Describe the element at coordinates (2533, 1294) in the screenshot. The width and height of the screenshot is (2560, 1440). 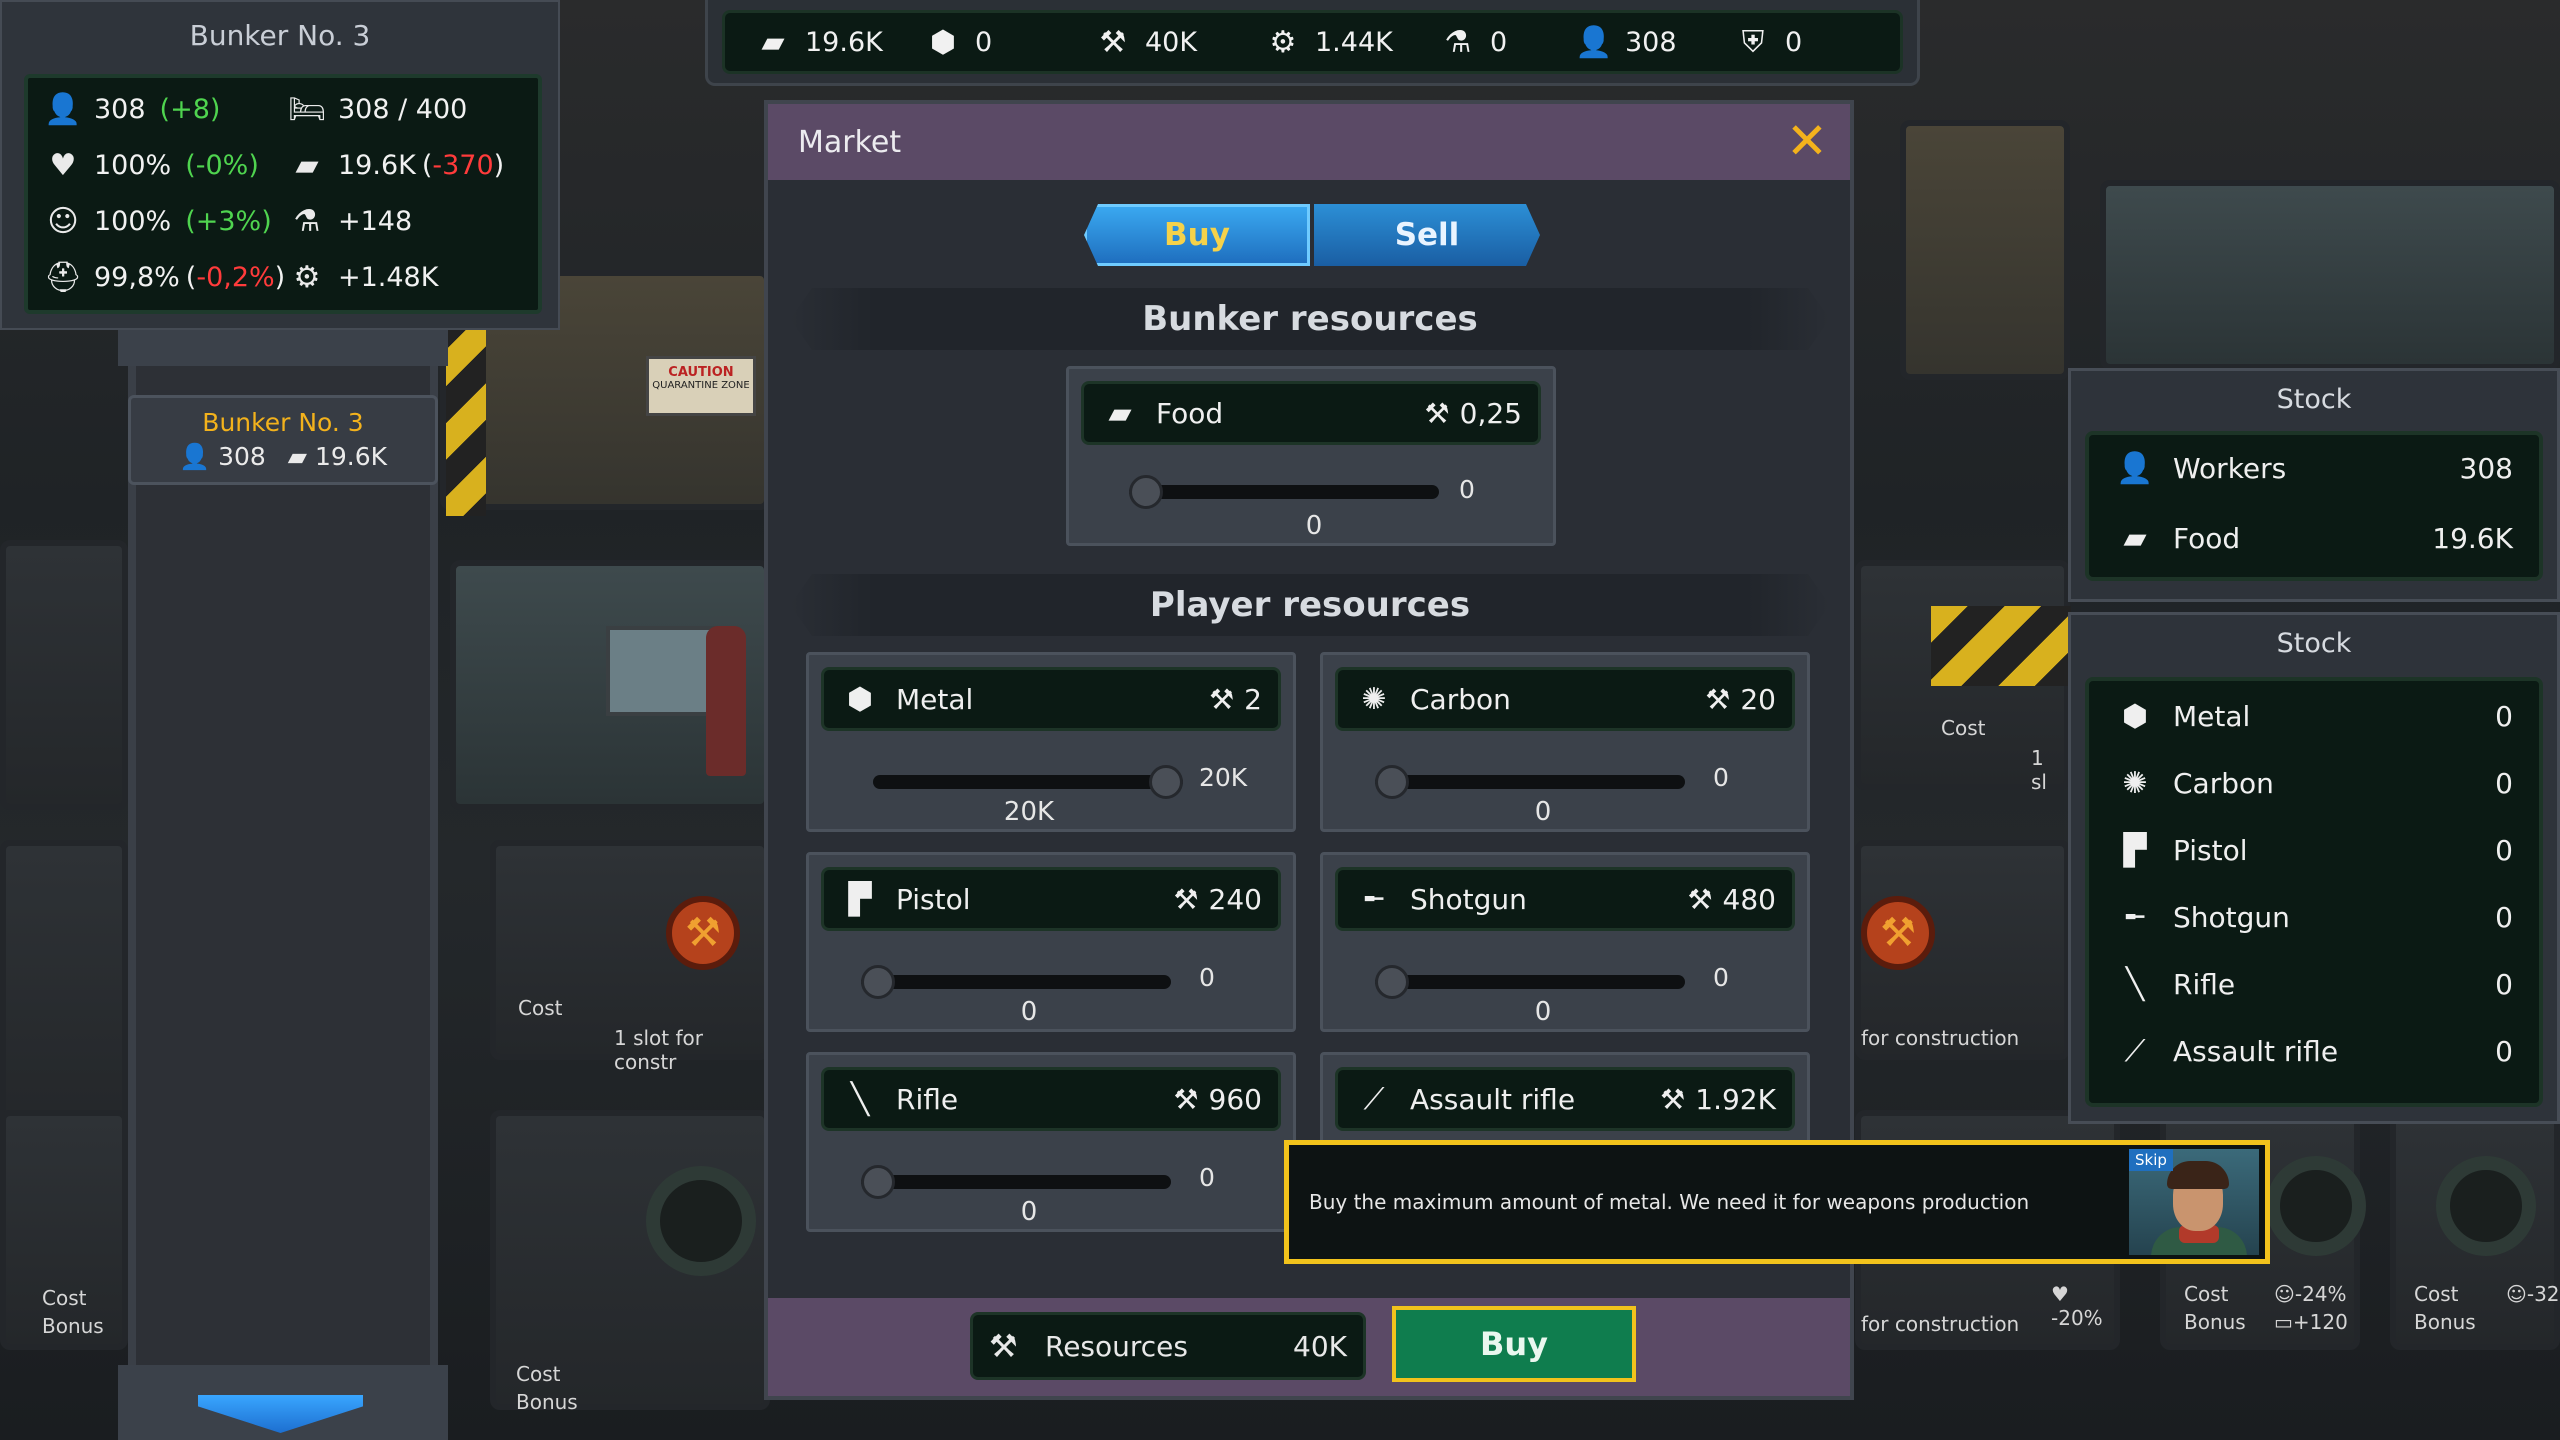
I see `happiness-bonus: ☺-32` at that location.